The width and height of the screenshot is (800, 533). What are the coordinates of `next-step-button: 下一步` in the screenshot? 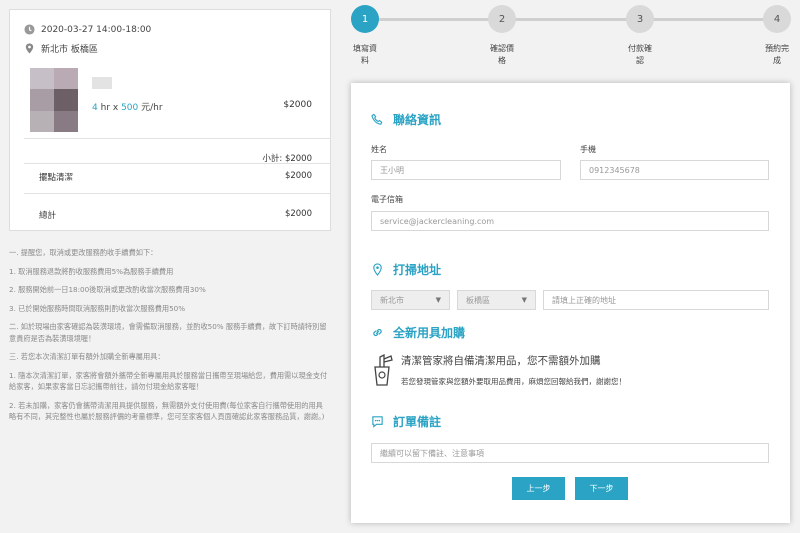 It's located at (601, 488).